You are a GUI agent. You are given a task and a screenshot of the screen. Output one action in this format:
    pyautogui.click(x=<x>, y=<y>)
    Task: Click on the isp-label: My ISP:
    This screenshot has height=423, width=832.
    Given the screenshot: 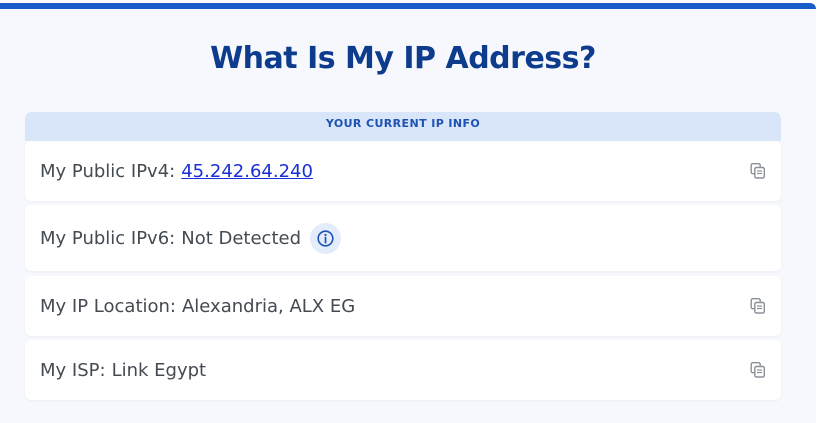 What is the action you would take?
    pyautogui.click(x=73, y=370)
    